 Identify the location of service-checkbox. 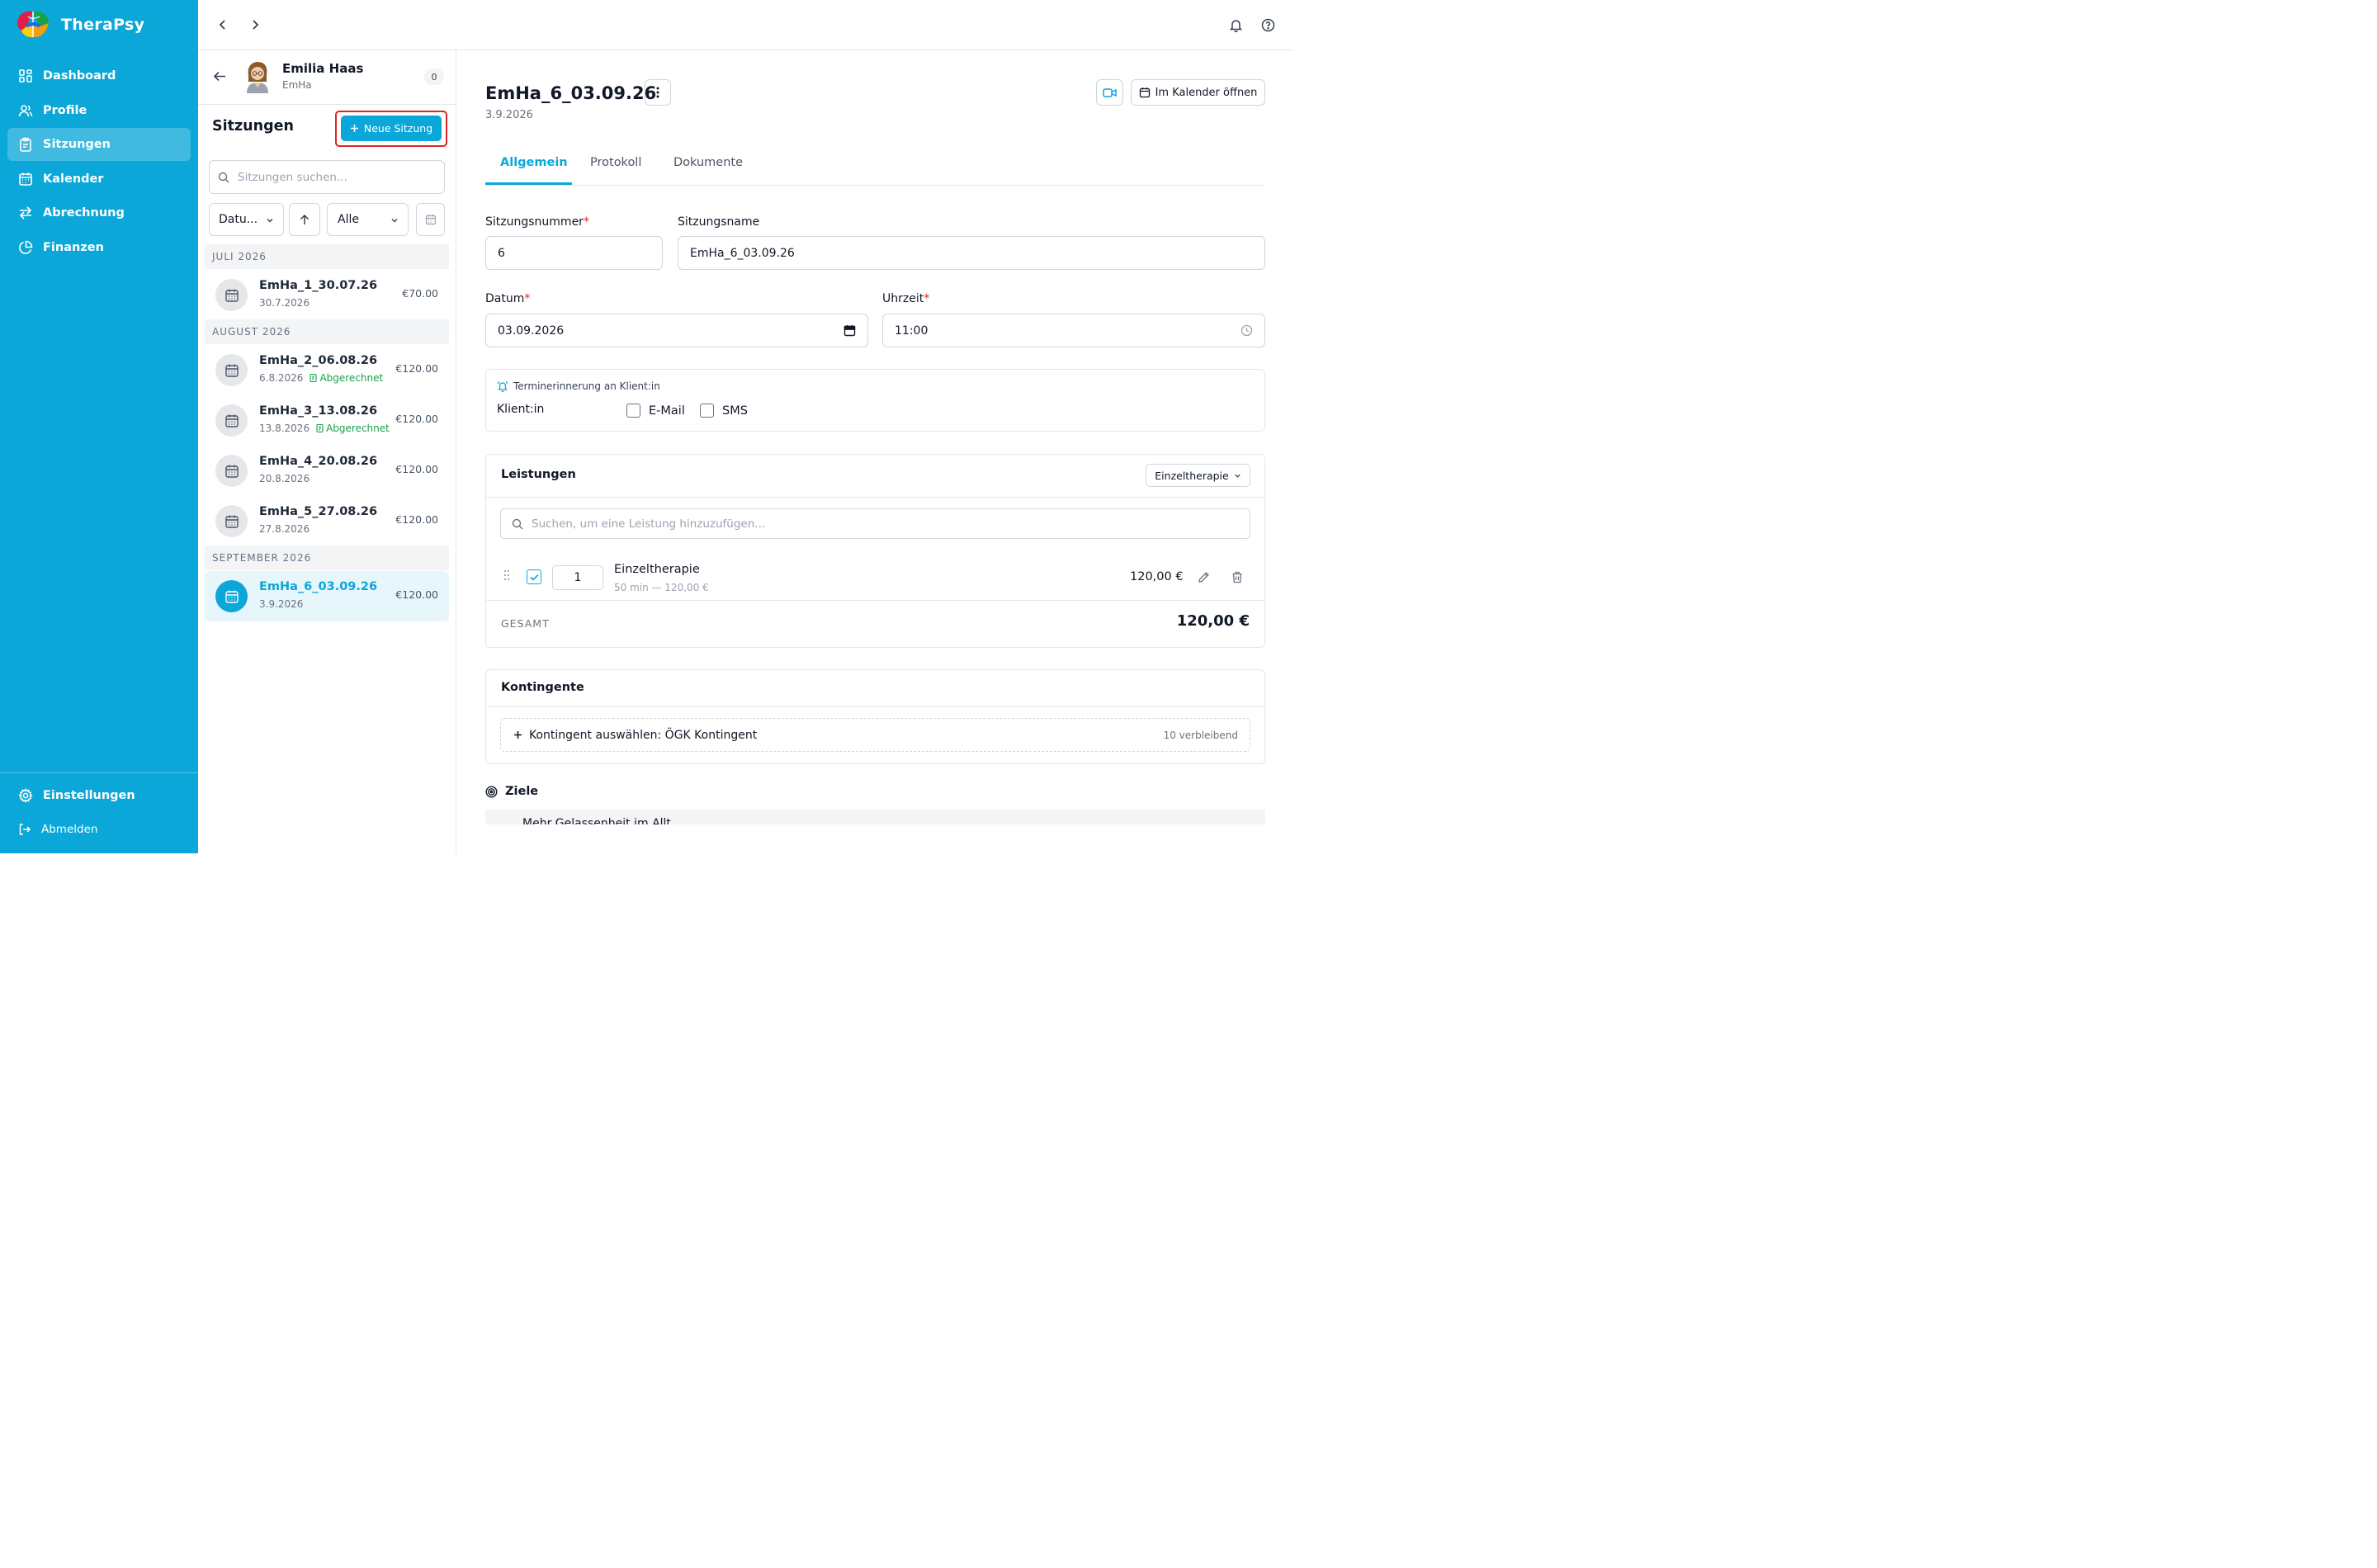
(534, 576).